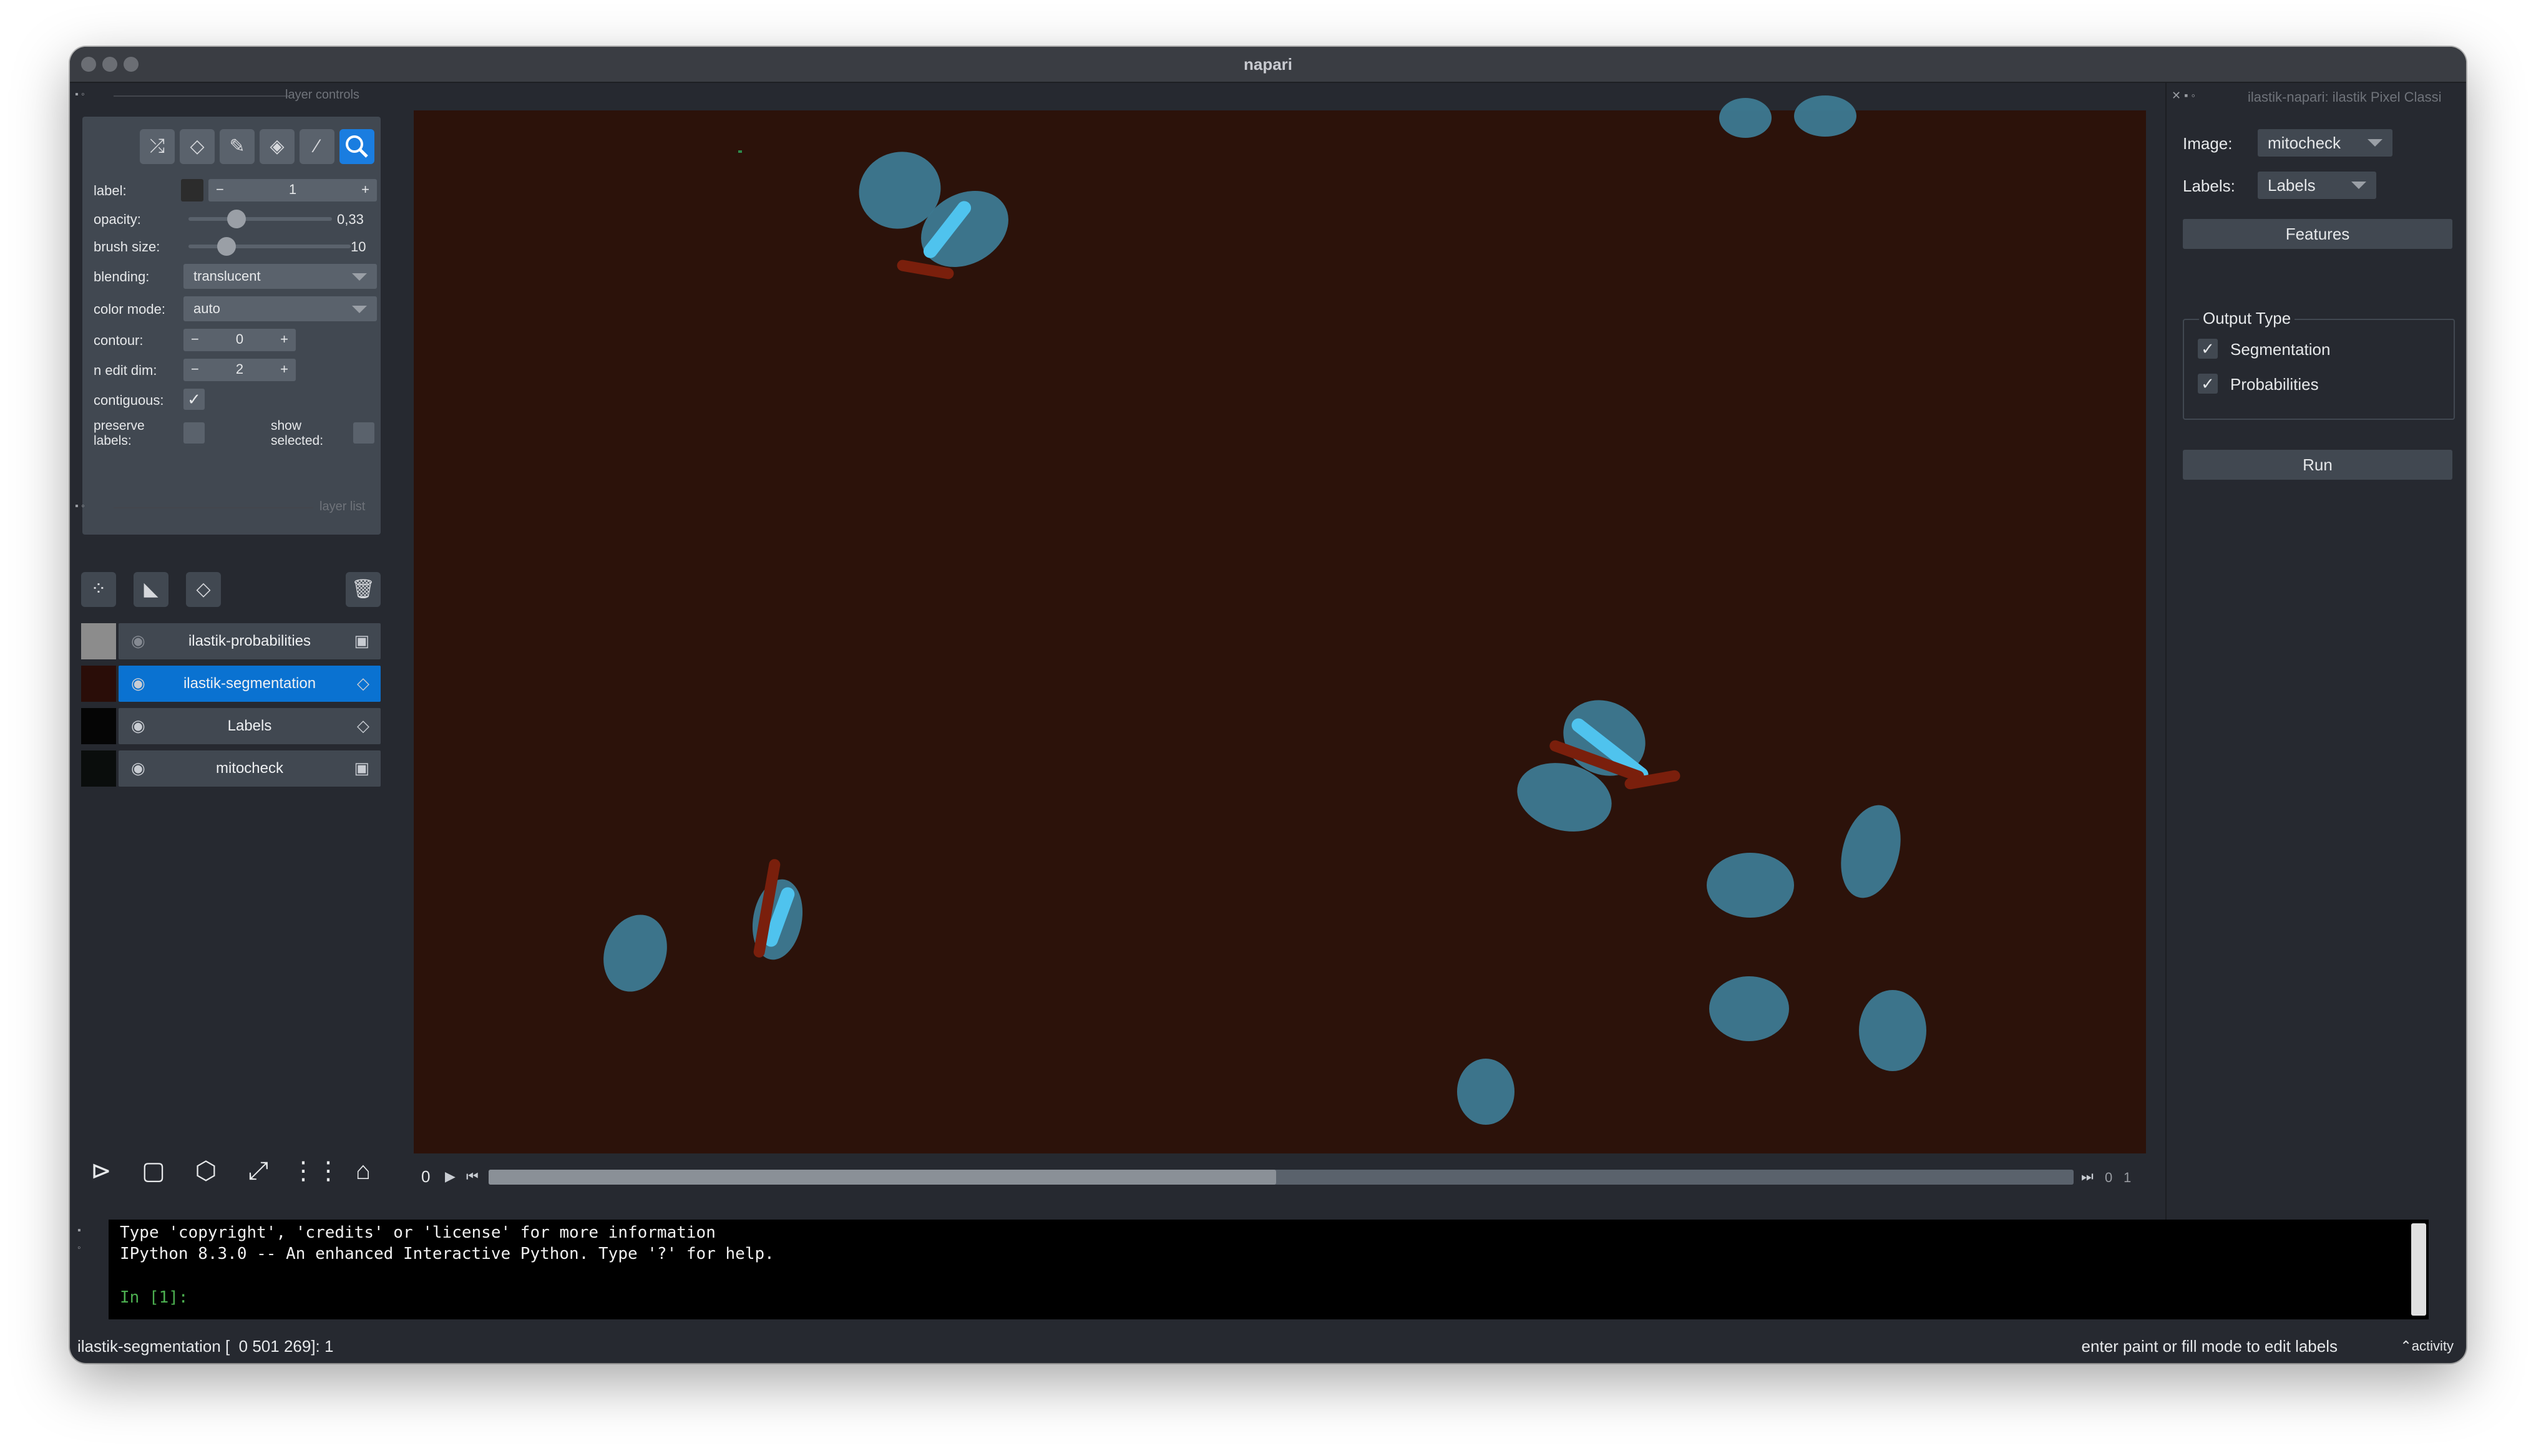 The width and height of the screenshot is (2536, 1456). What do you see at coordinates (260, 219) in the screenshot?
I see `opacity-slider` at bounding box center [260, 219].